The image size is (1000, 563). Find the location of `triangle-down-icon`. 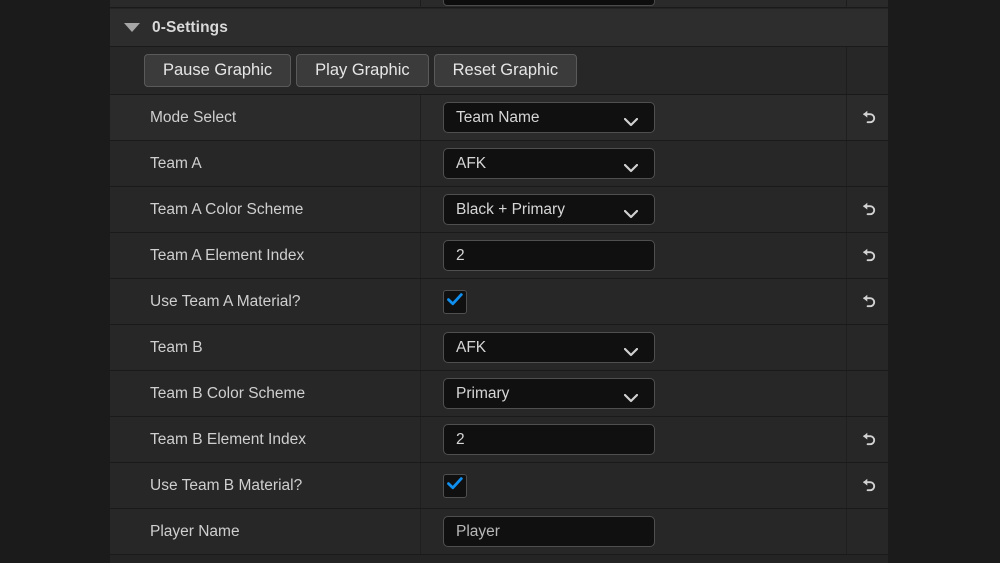

triangle-down-icon is located at coordinates (132, 27).